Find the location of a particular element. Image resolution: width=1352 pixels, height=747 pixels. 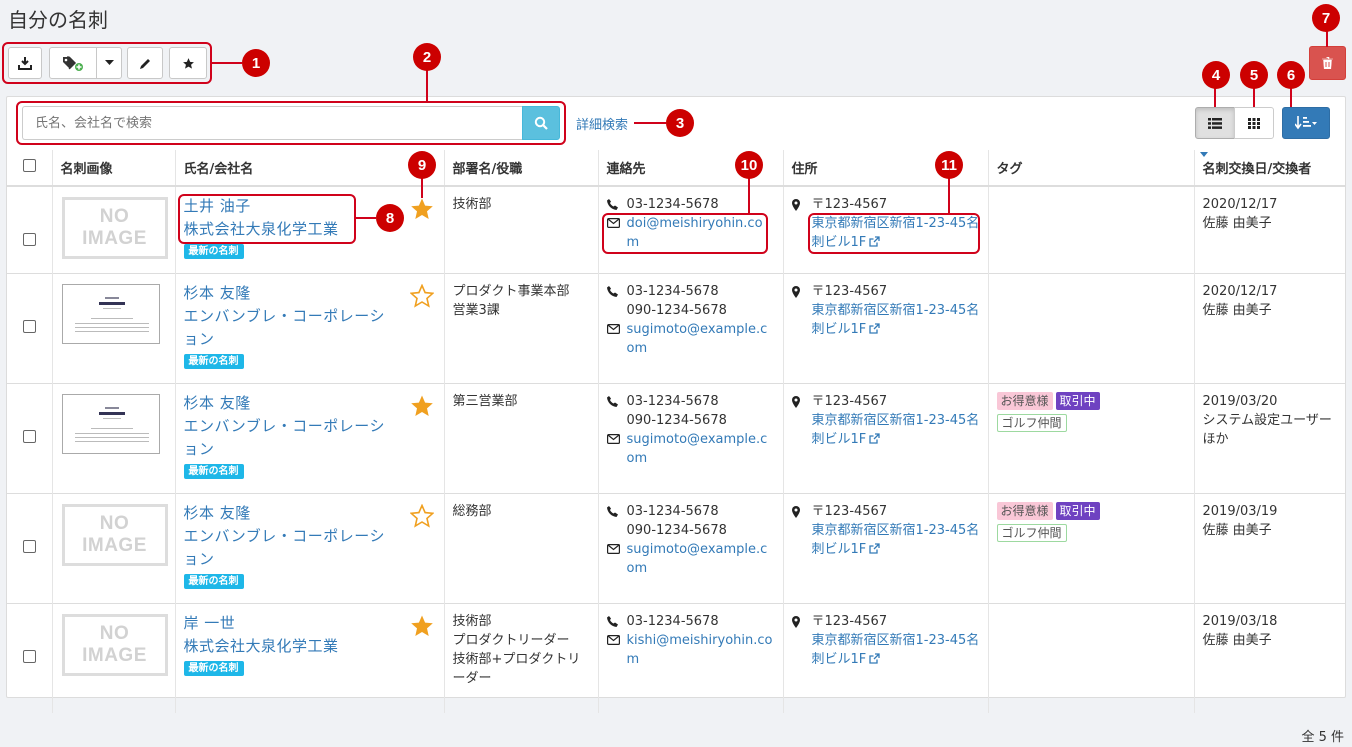

header-name: 氏名/会社名 is located at coordinates (309, 168).